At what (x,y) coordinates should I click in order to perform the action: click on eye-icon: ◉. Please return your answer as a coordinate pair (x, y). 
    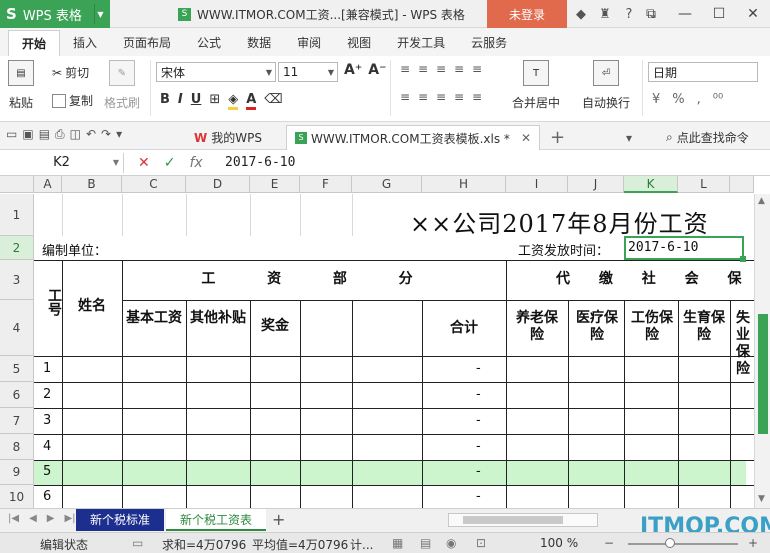
    Looking at the image, I should click on (451, 543).